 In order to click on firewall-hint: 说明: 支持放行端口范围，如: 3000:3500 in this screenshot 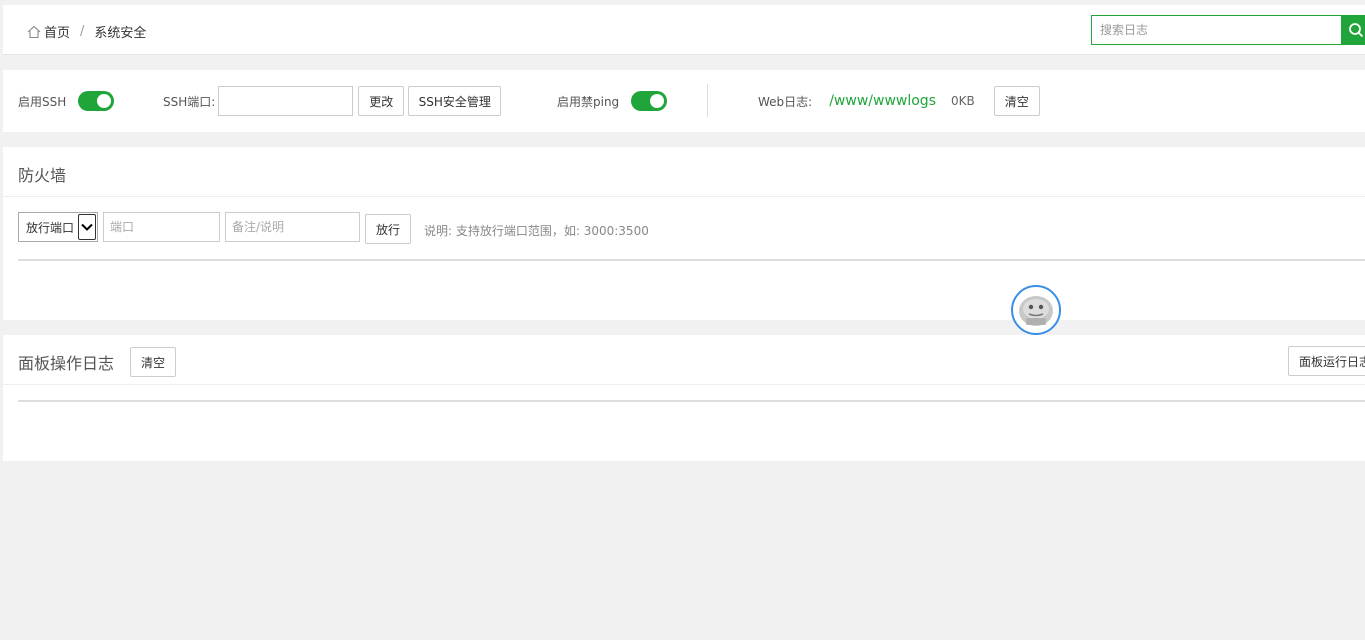, I will do `click(536, 231)`.